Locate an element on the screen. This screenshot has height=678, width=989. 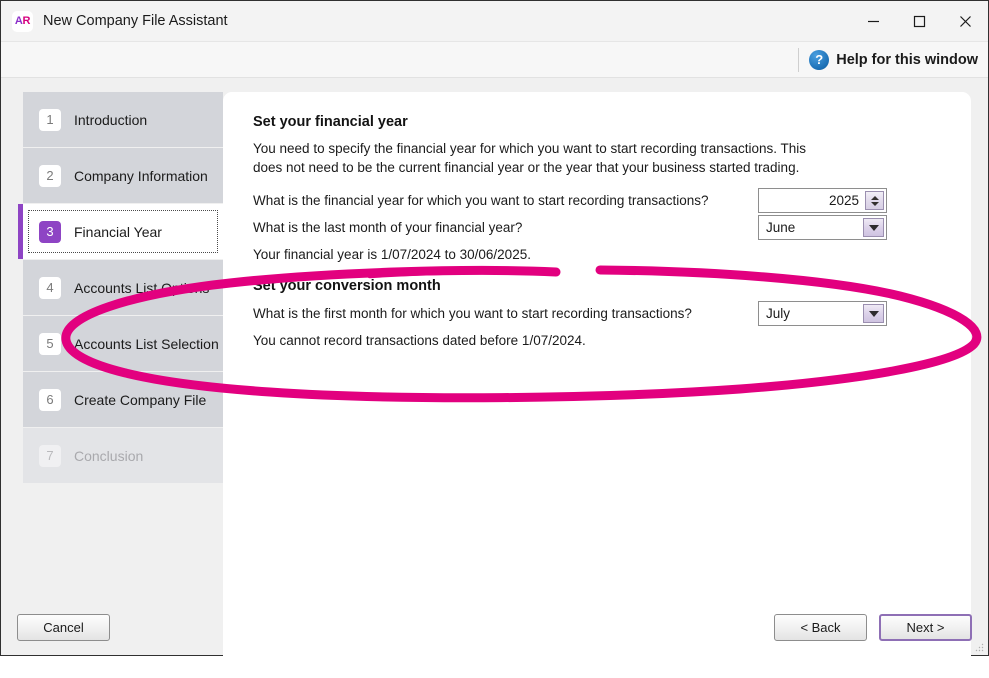
app-logo-letter-a: A is located at coordinates (18, 20).